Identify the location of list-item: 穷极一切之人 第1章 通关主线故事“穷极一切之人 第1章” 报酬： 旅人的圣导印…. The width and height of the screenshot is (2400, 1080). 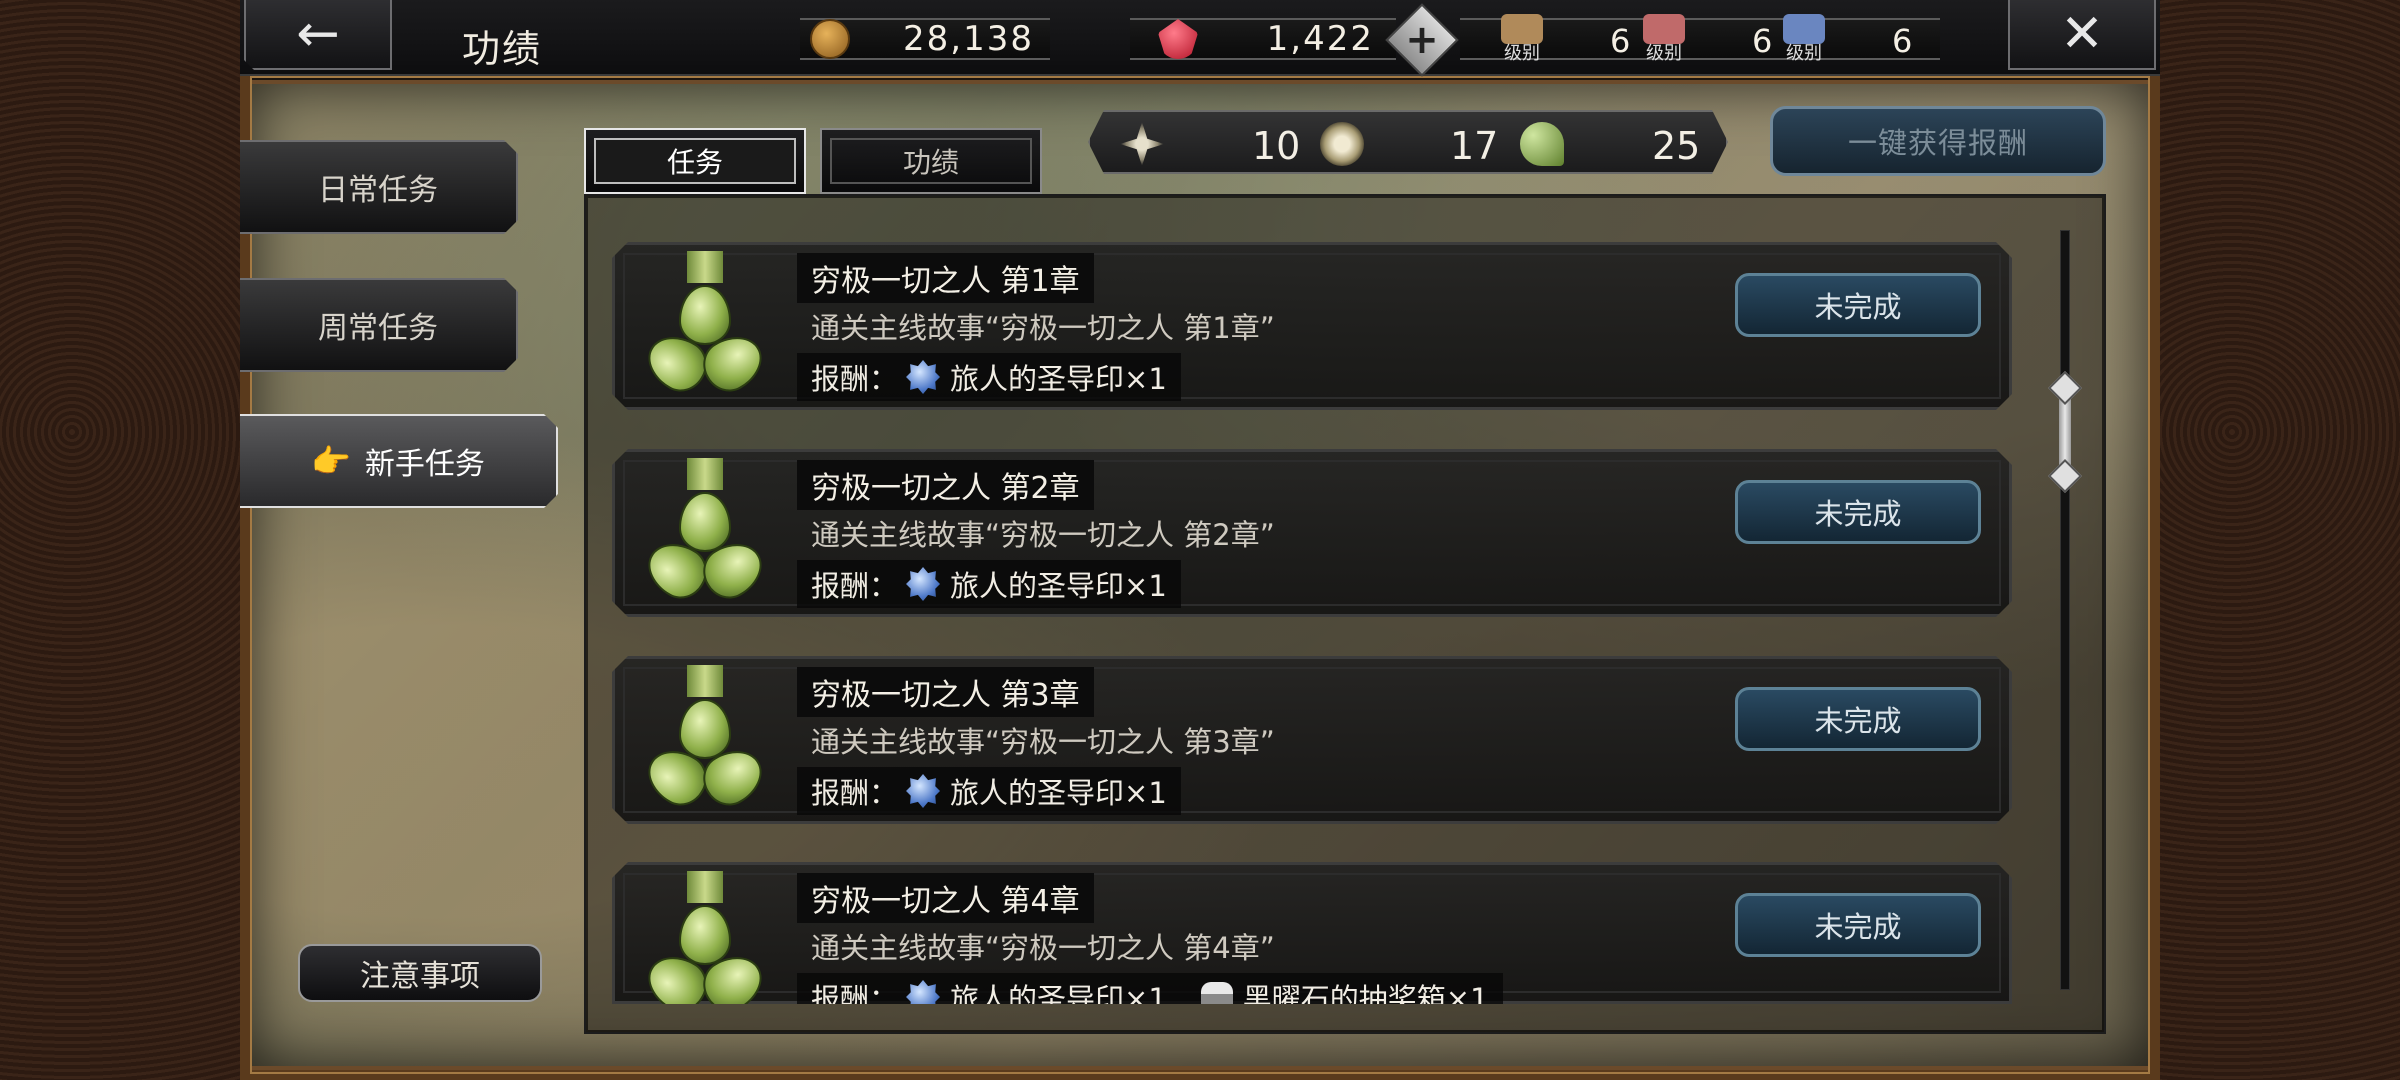
(1312, 326).